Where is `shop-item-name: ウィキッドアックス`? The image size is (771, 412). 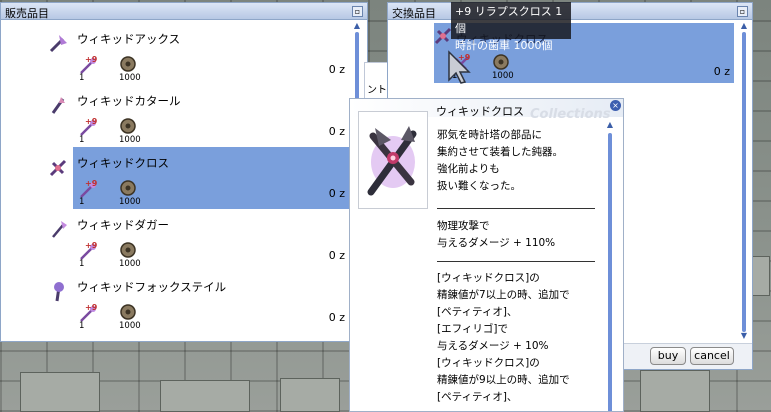 shop-item-name: ウィキッドアックス is located at coordinates (129, 39).